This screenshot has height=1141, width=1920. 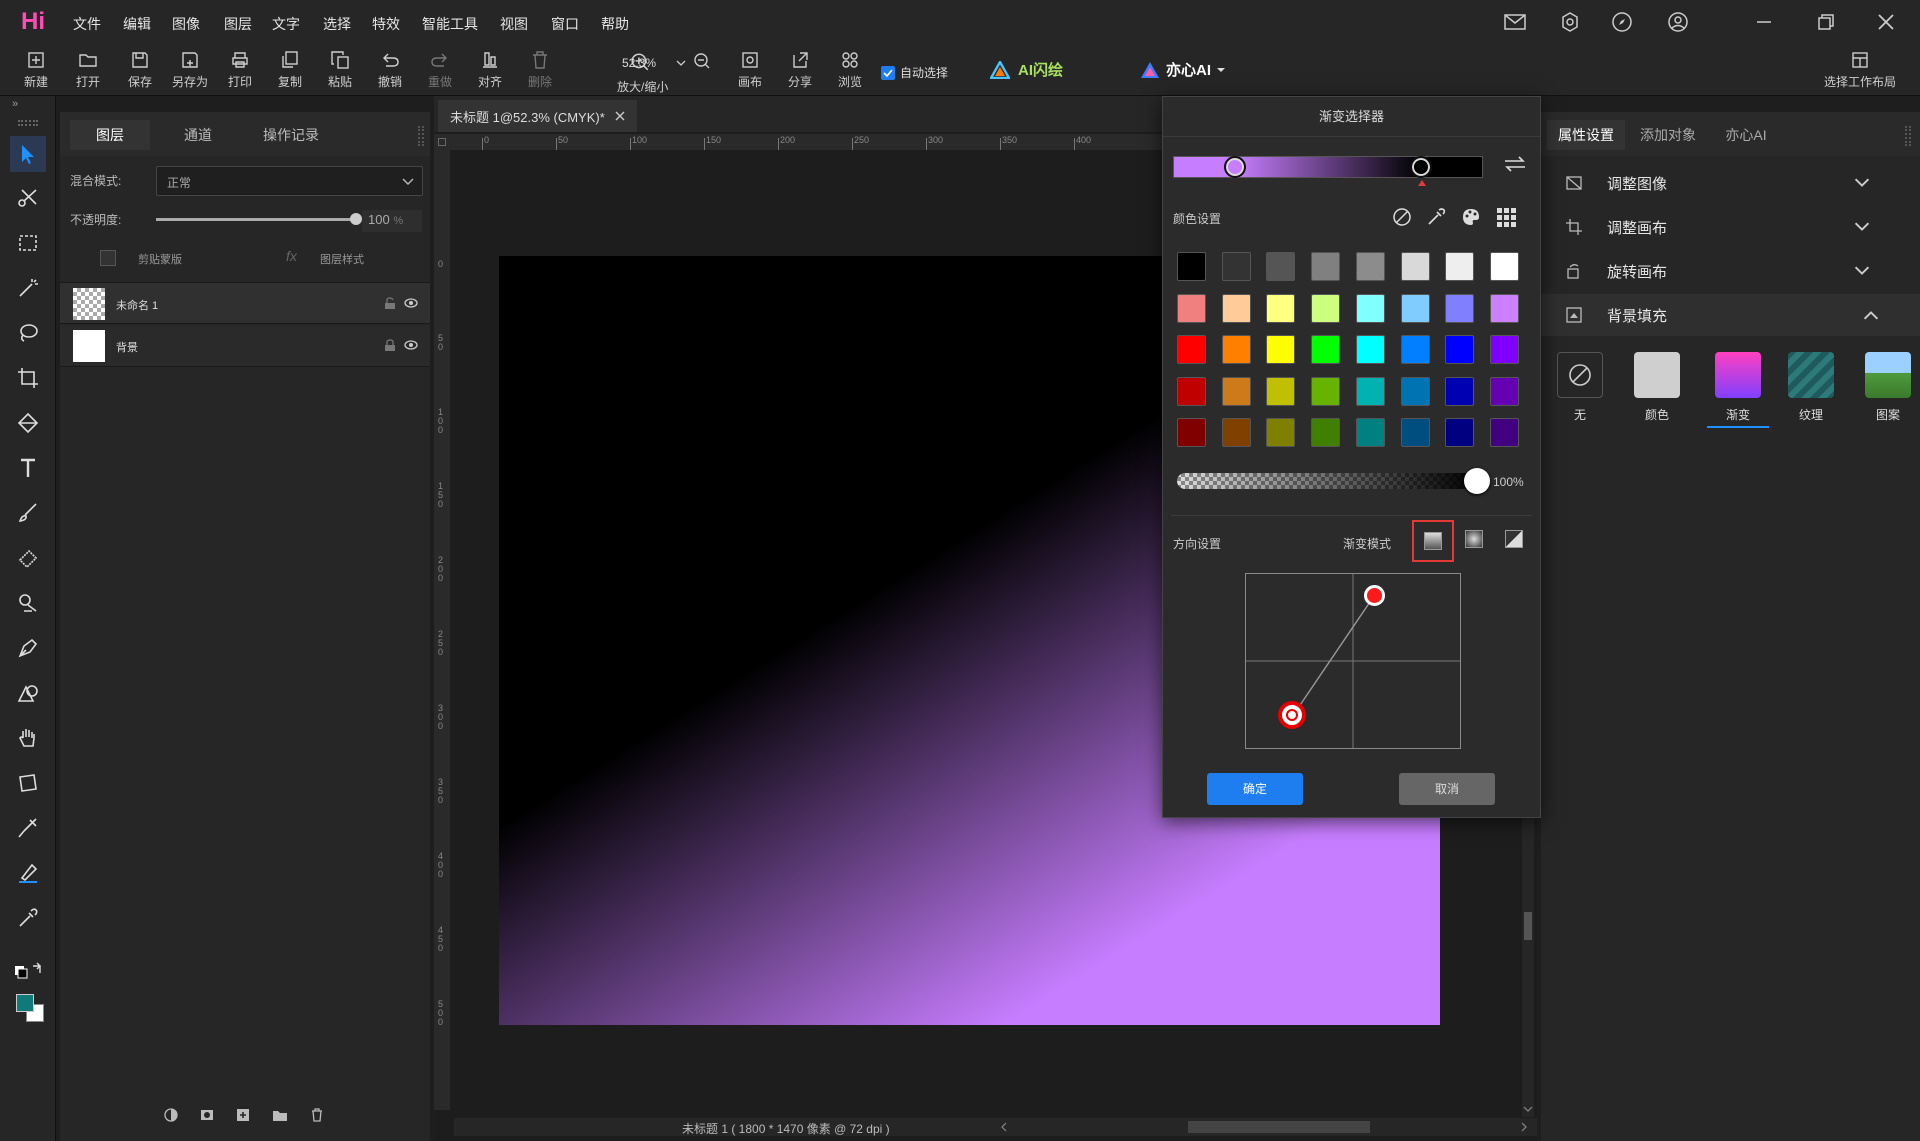 What do you see at coordinates (850, 72) in the screenshot?
I see `browse-button: 浏览` at bounding box center [850, 72].